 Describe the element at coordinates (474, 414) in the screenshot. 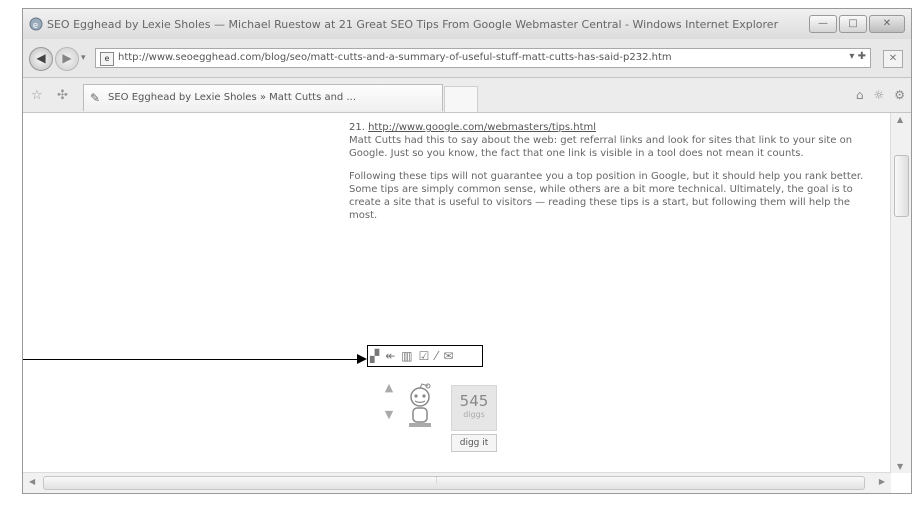

I see `digg-count-label: diggs` at that location.